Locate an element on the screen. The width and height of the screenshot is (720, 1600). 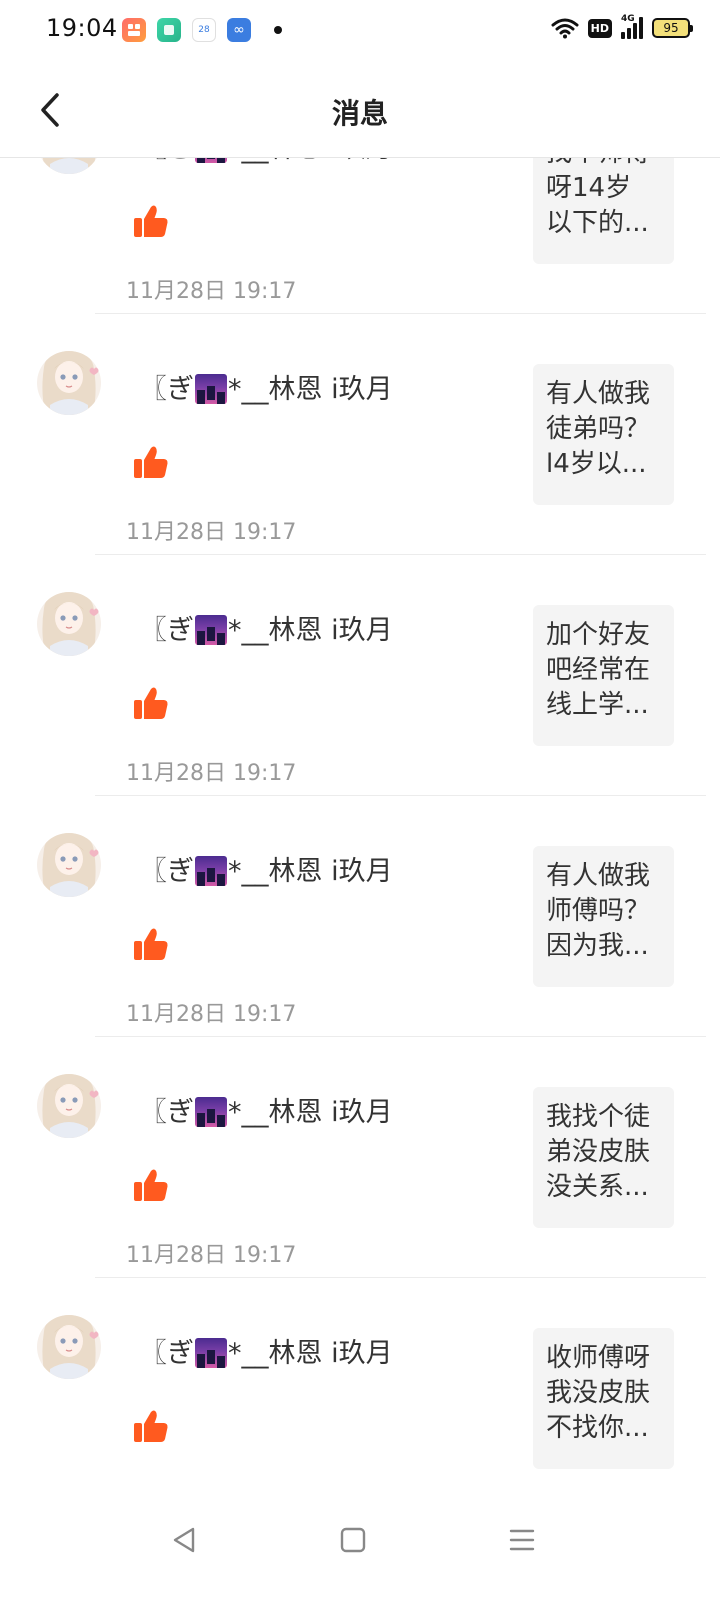
video-app-icon is located at coordinates (134, 30).